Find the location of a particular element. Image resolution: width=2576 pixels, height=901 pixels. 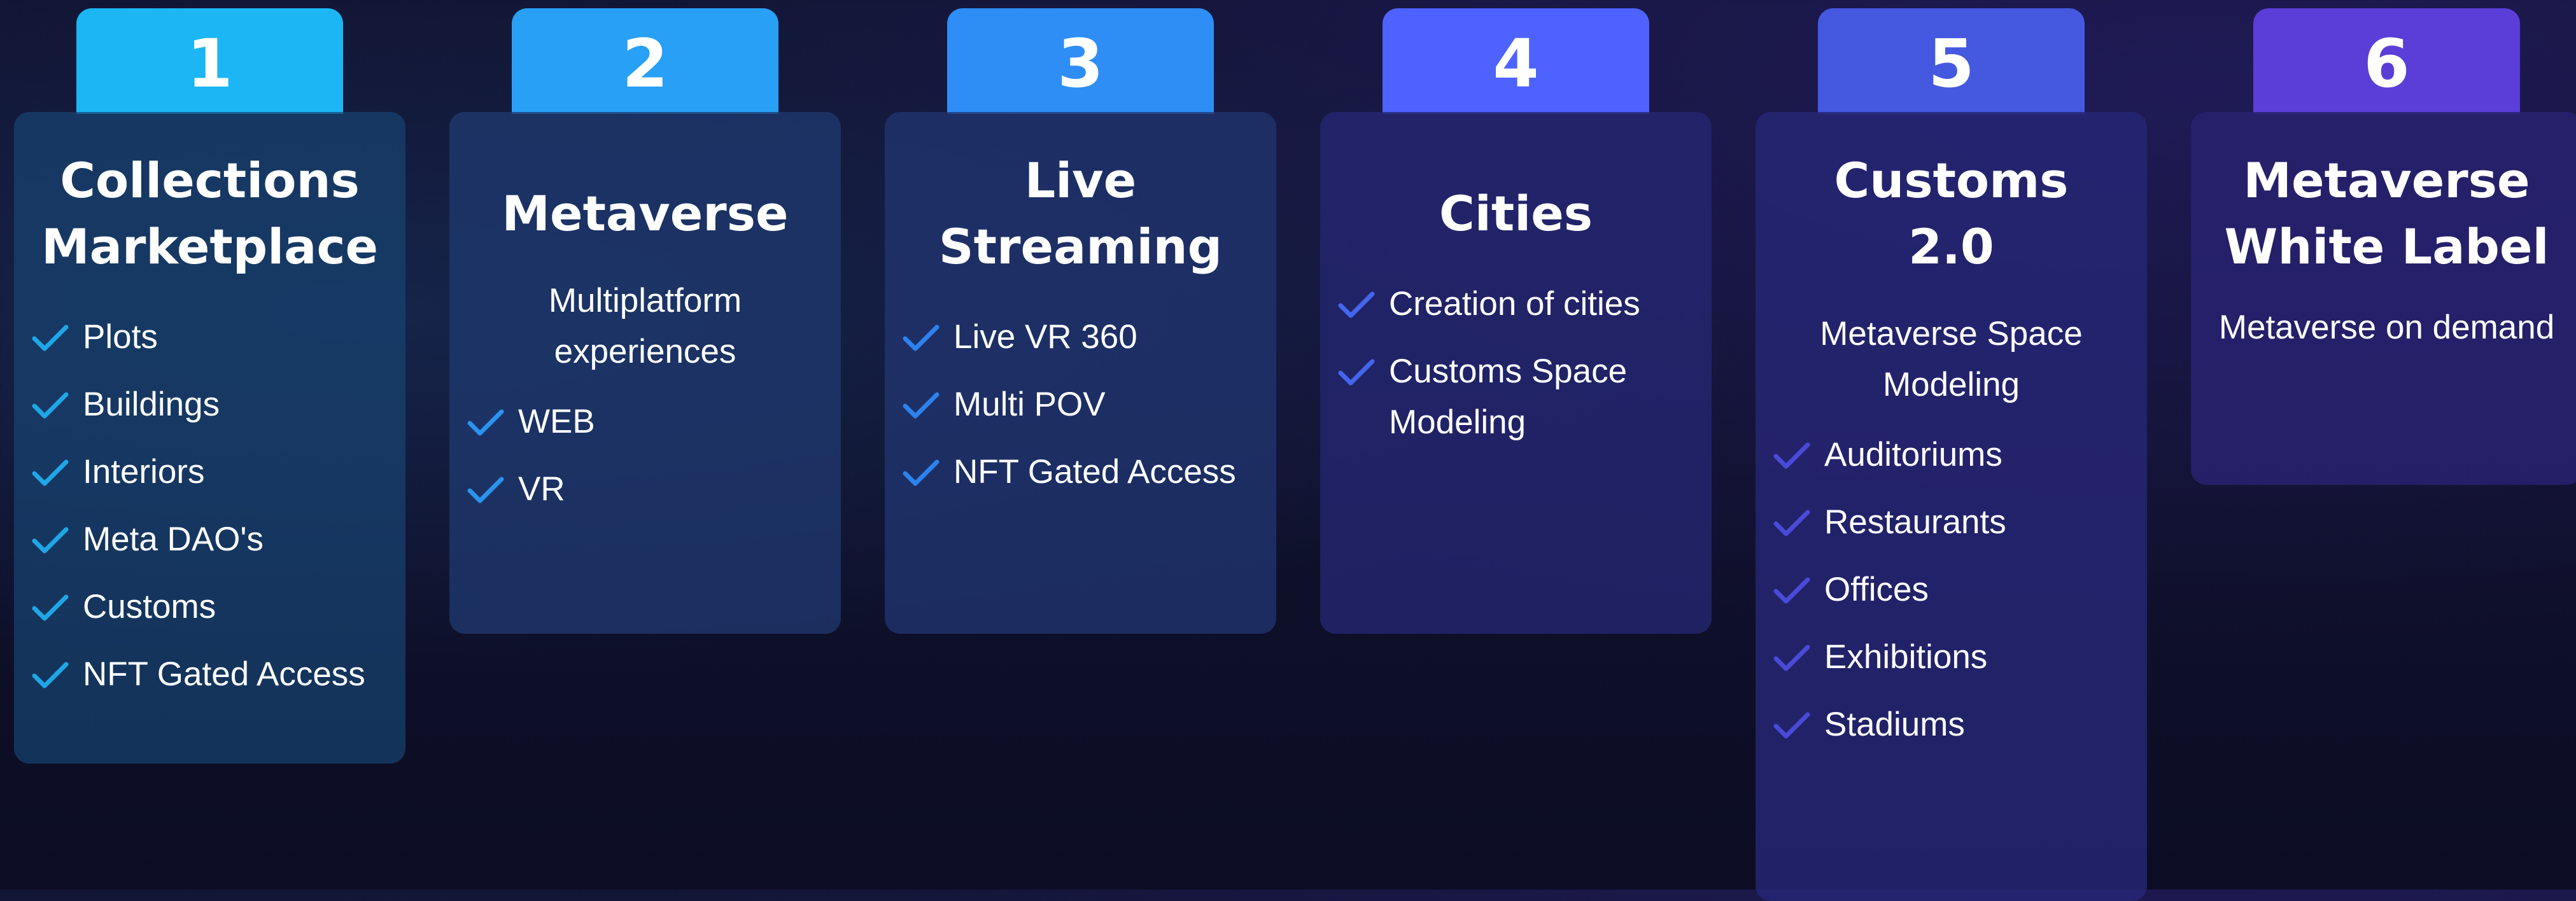

step-title-line: White Label is located at coordinates (2387, 246).